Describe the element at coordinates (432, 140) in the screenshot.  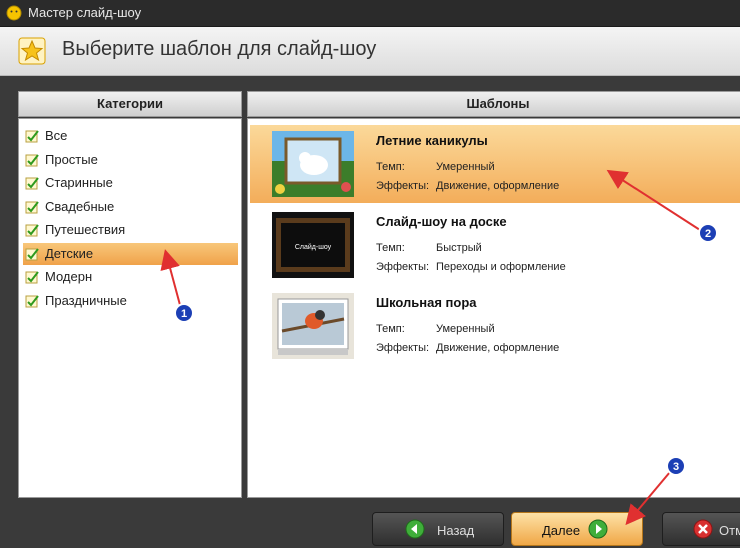
I see `template-title: Летние каникулы` at that location.